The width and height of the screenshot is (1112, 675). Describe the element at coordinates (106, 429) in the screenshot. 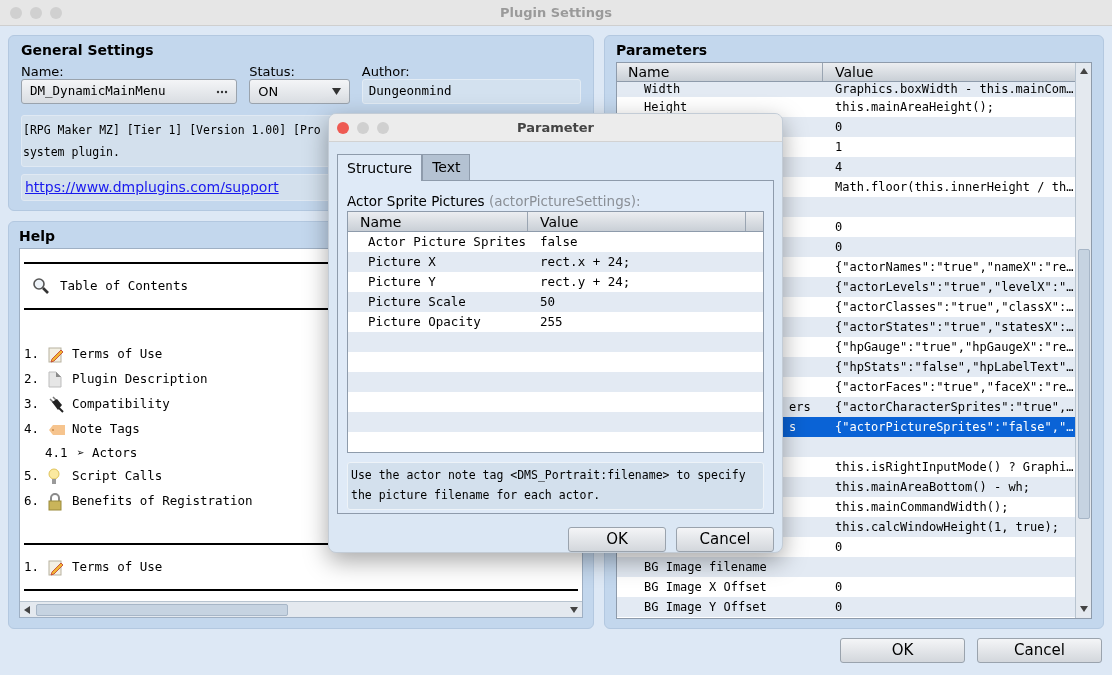

I see `help-link: Note Tags` at that location.